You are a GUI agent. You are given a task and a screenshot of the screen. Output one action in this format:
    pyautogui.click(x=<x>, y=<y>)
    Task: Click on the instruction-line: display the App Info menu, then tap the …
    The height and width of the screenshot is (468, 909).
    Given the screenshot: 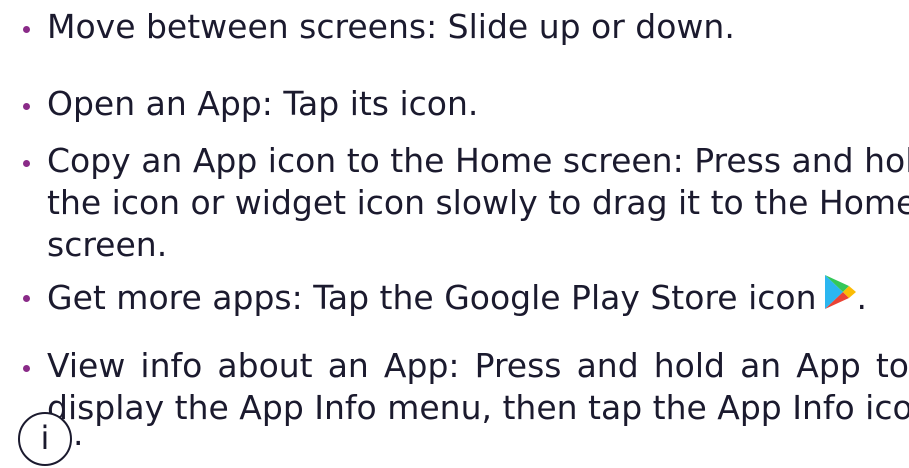 What is the action you would take?
    pyautogui.click(x=478, y=407)
    